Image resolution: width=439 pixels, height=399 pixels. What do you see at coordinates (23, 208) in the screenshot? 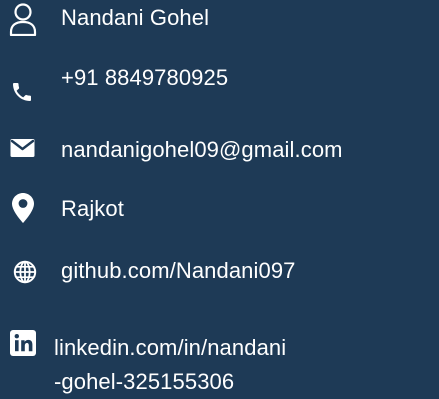
I see `location-pin-icon` at bounding box center [23, 208].